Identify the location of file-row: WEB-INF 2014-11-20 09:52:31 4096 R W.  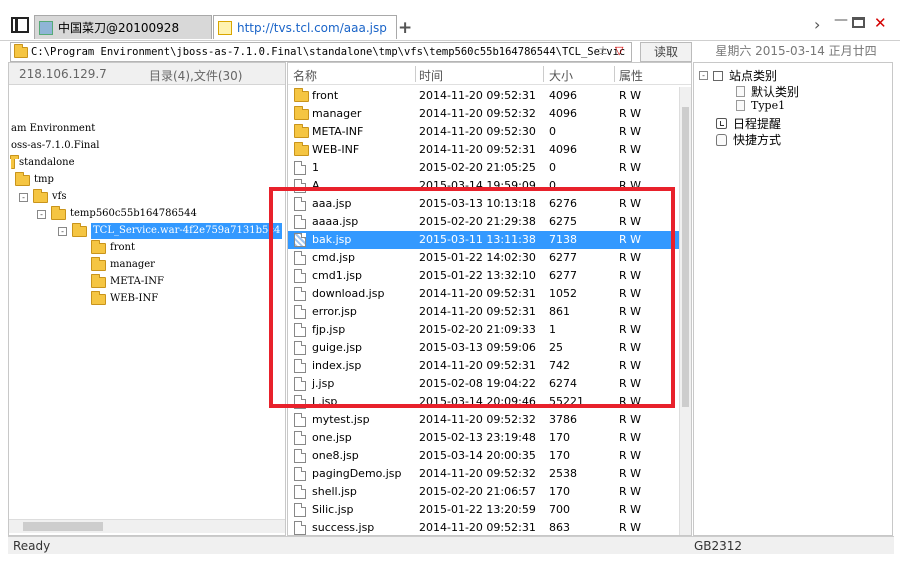
(484, 150).